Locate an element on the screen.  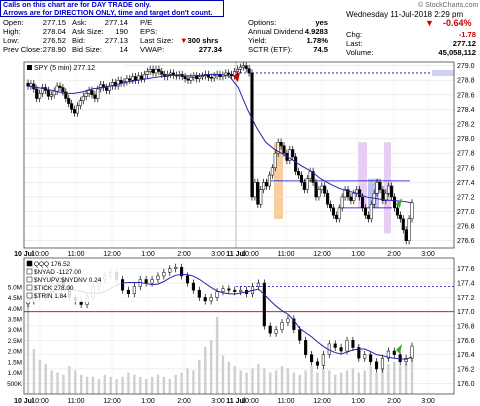
legend-label: $TRIN 1.84 is located at coordinates (50, 296).